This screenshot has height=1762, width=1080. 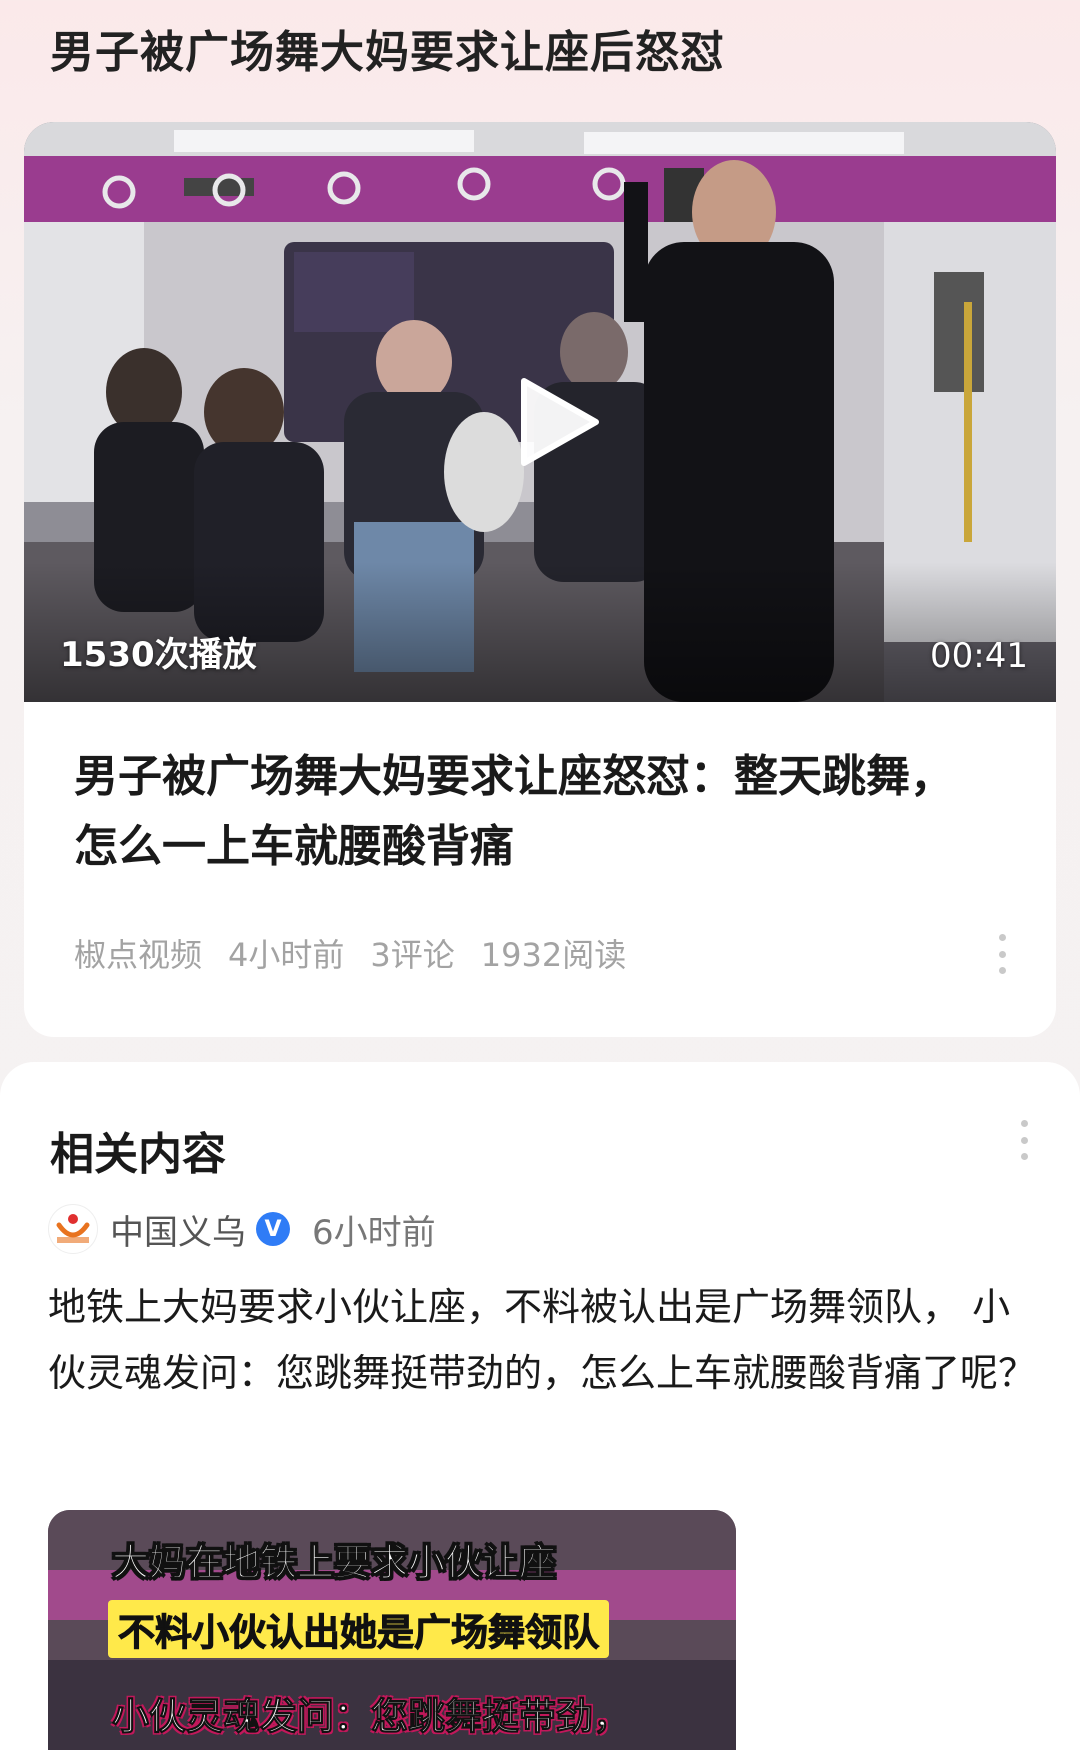 What do you see at coordinates (979, 656) in the screenshot?
I see `video-duration: 00:41` at bounding box center [979, 656].